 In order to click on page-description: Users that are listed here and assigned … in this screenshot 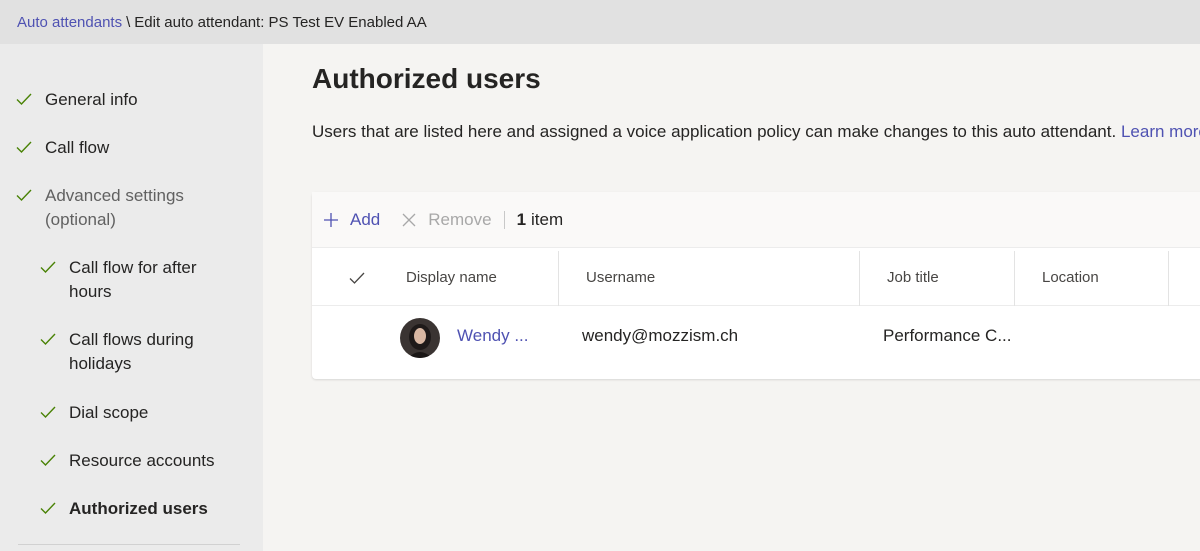, I will do `click(756, 132)`.